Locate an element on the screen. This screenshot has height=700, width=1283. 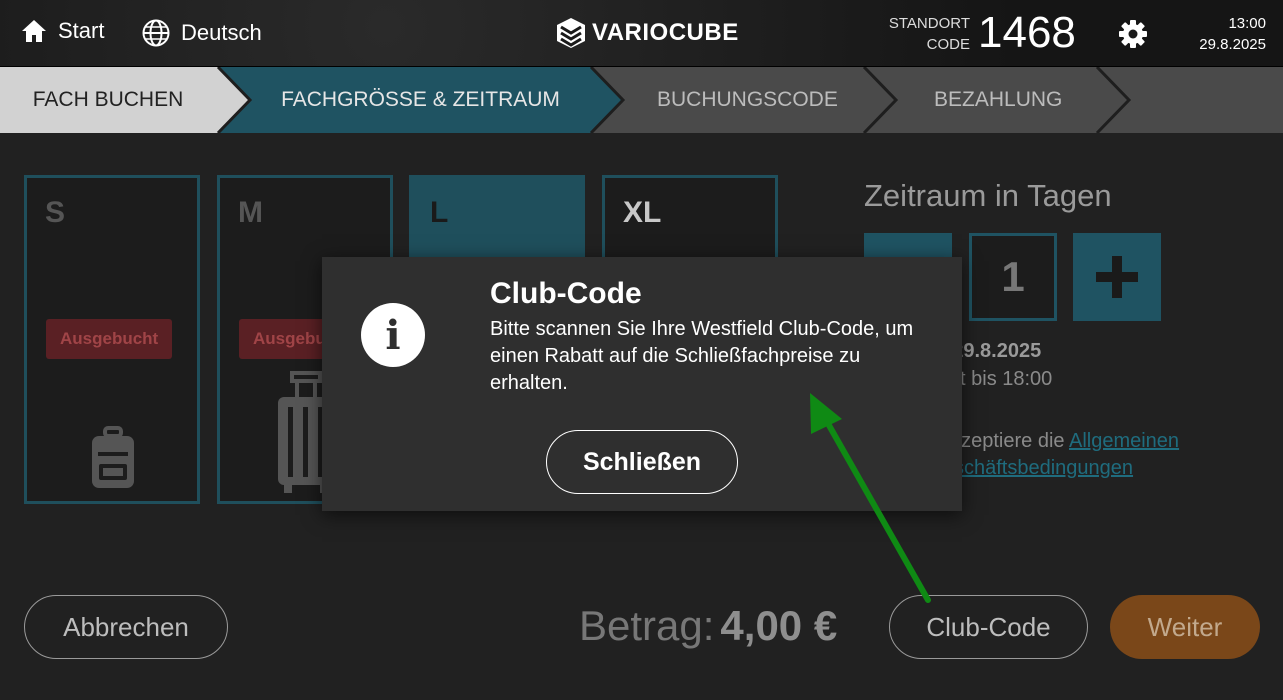
settings-button is located at coordinates (1133, 36).